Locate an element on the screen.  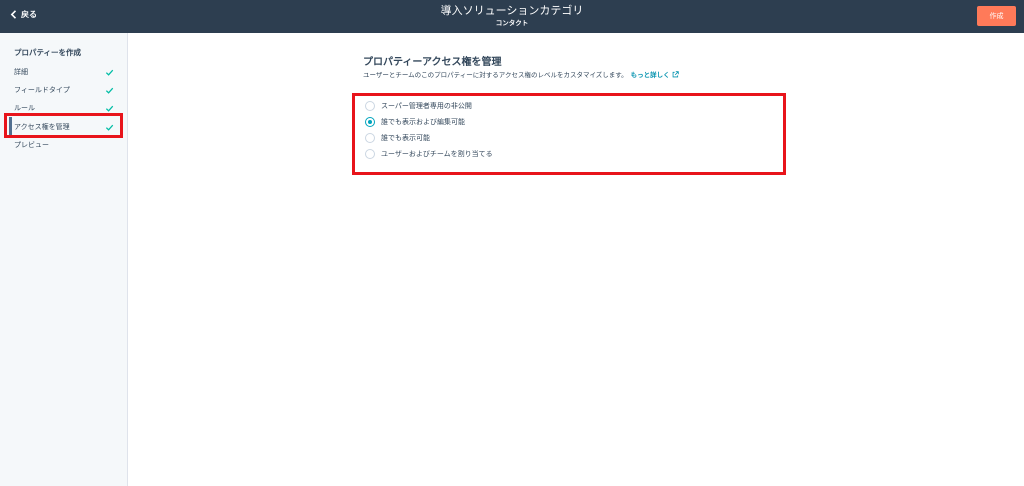
external-link-icon is located at coordinates (675, 74).